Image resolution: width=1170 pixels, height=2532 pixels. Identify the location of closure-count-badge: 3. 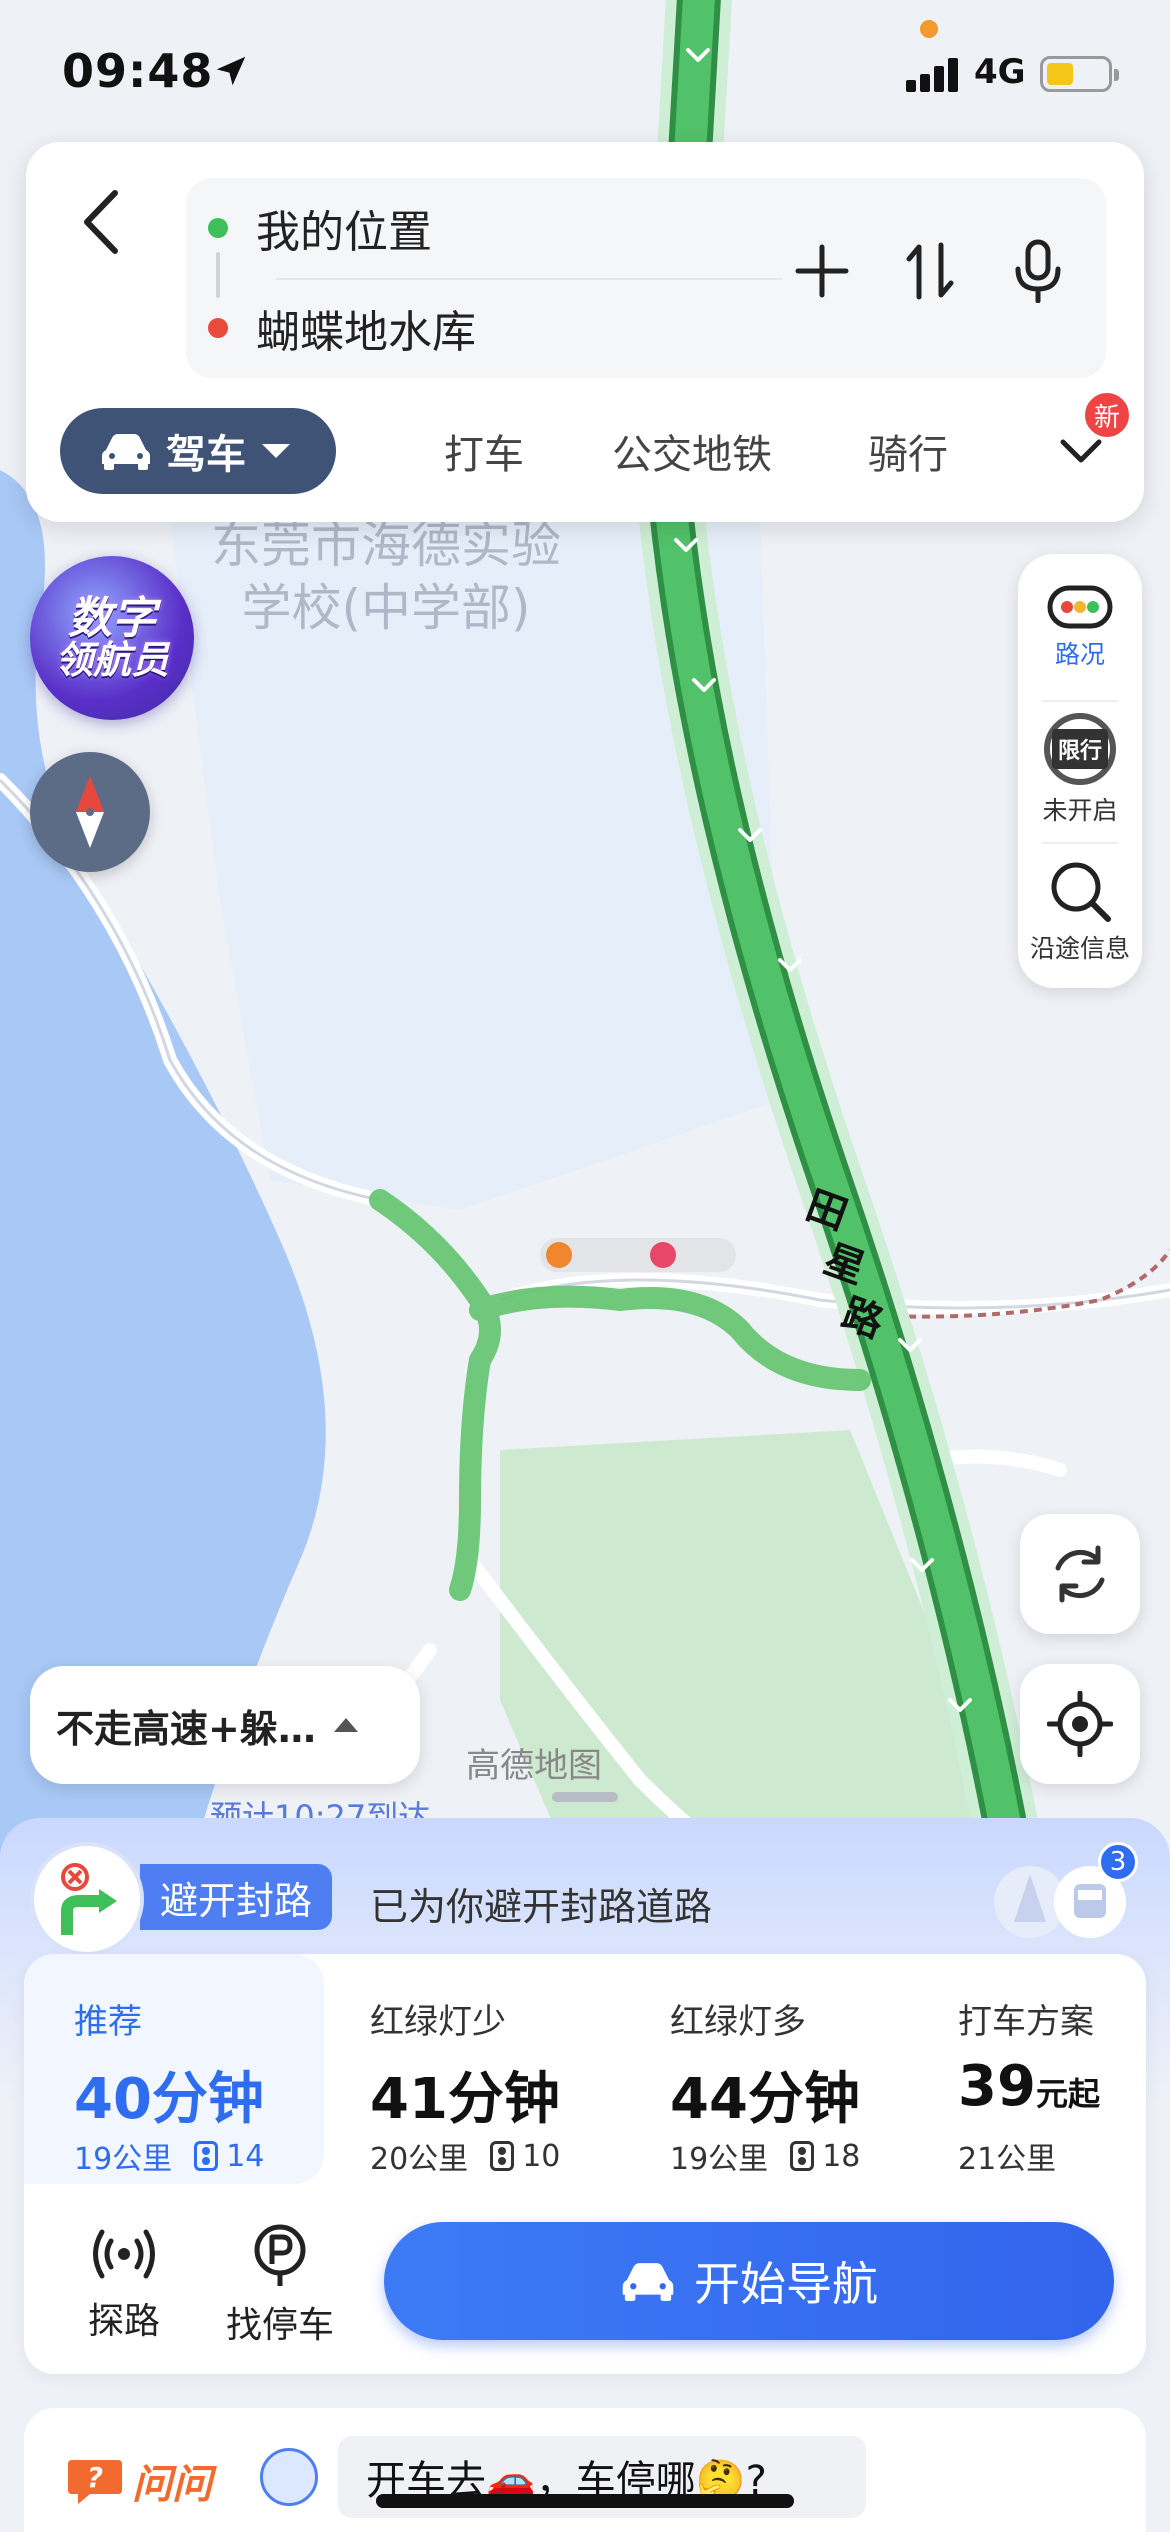
(1118, 1862).